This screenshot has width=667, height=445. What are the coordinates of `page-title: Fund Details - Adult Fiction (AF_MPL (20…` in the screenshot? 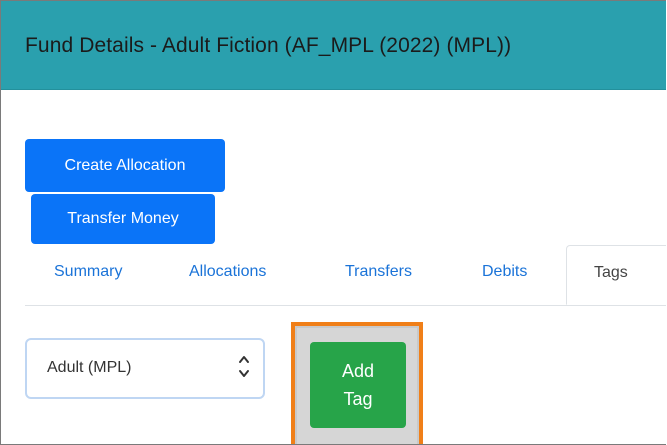 It's located at (268, 45).